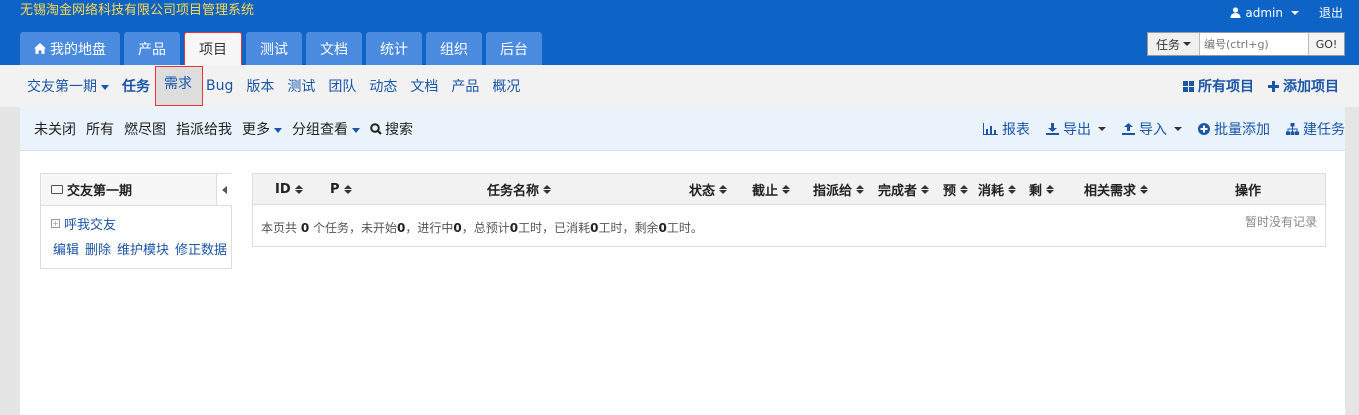 This screenshot has height=415, width=1359. I want to click on subnav-story: 需求, so click(179, 86).